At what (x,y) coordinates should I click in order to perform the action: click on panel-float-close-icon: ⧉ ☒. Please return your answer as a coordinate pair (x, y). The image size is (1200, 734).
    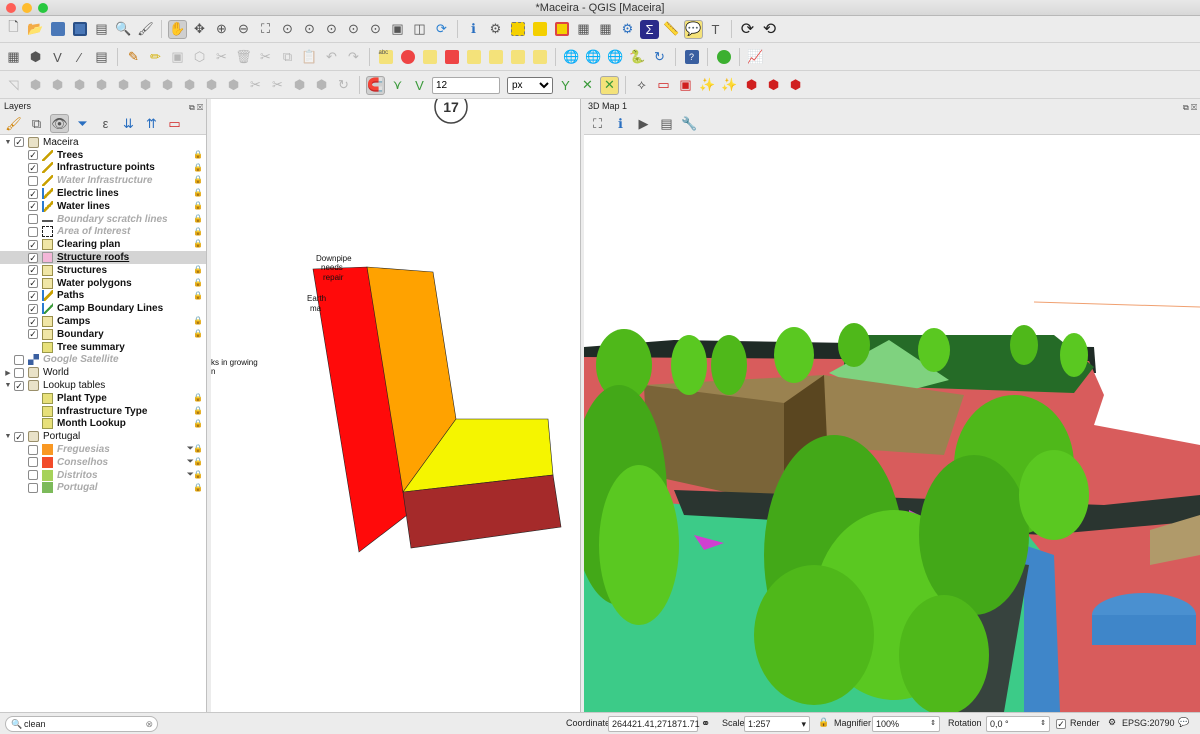
    Looking at the image, I should click on (196, 108).